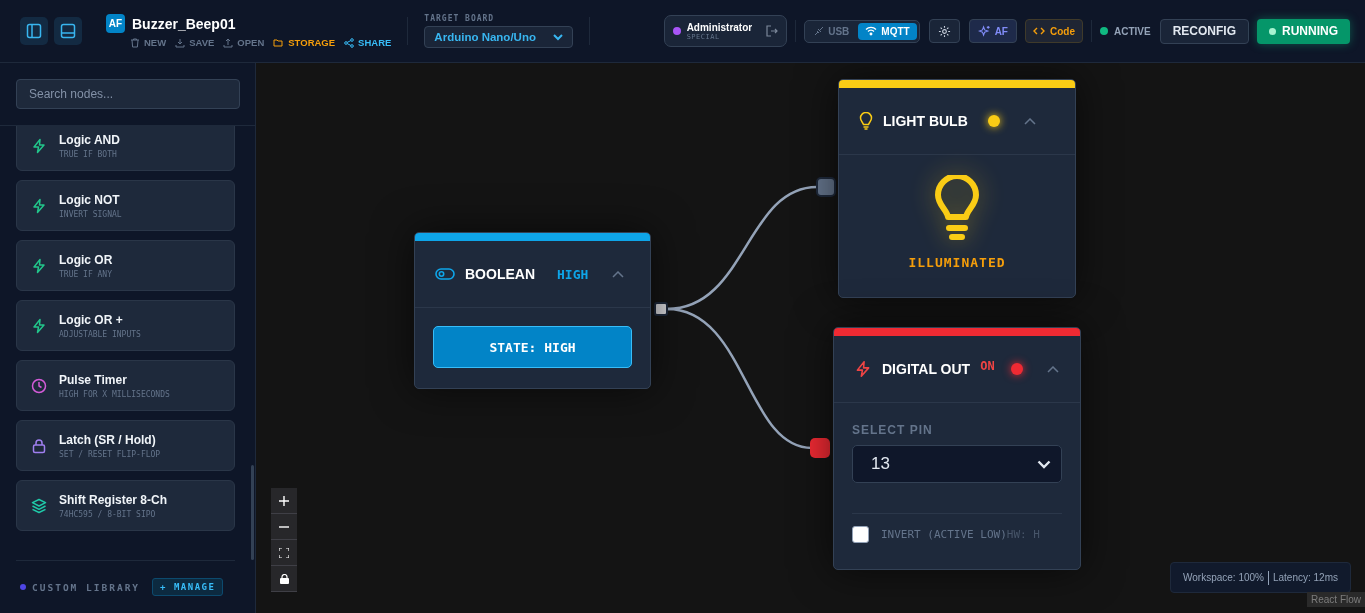  Describe the element at coordinates (91, 319) in the screenshot. I see `node-title: Logic OR +` at that location.